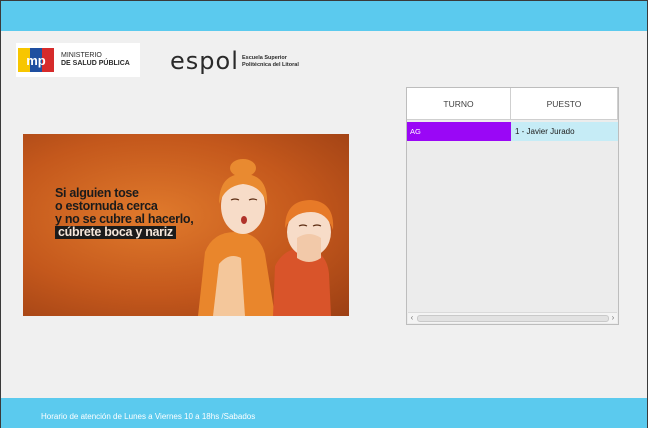 This screenshot has width=648, height=428. Describe the element at coordinates (270, 65) in the screenshot. I see `espol-sub-line-2: Politécnica del Litoral` at that location.